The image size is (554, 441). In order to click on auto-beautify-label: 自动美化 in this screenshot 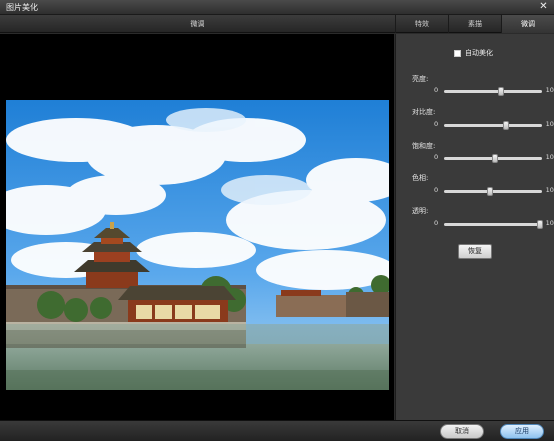, I will do `click(479, 53)`.